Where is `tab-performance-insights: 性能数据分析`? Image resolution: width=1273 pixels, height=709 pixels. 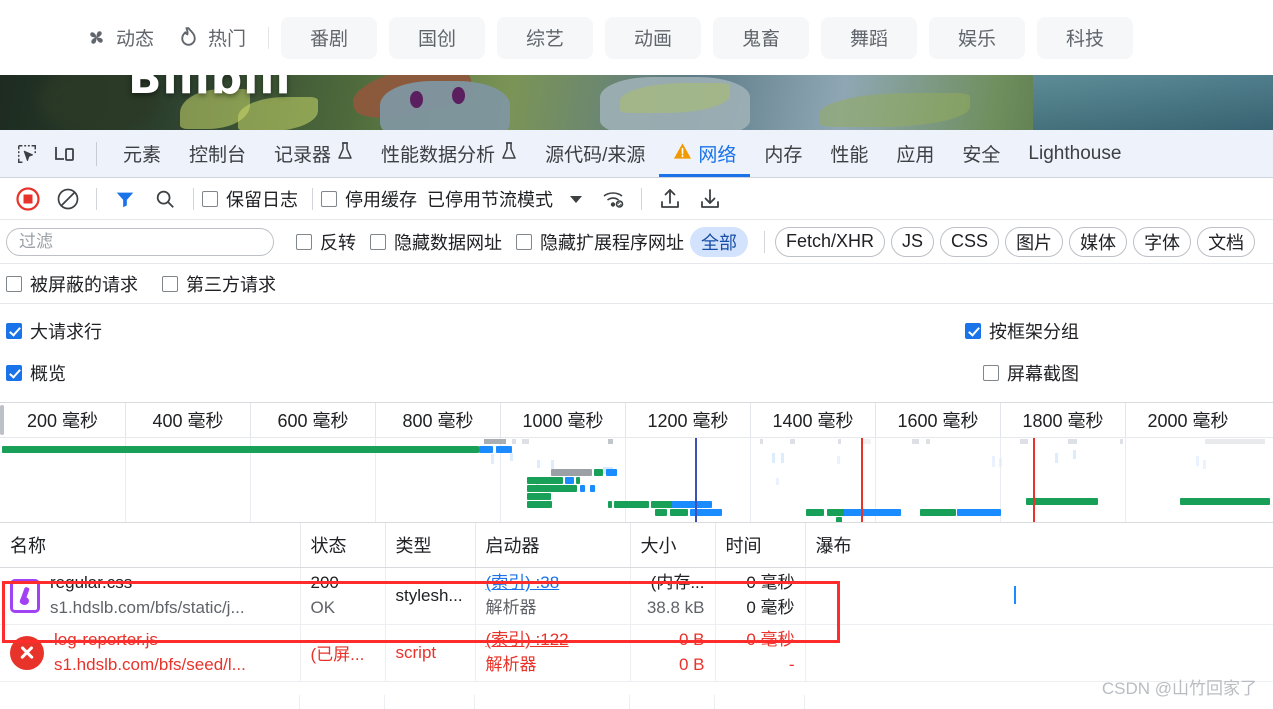
tab-performance-insights: 性能数据分析 is located at coordinates (449, 153).